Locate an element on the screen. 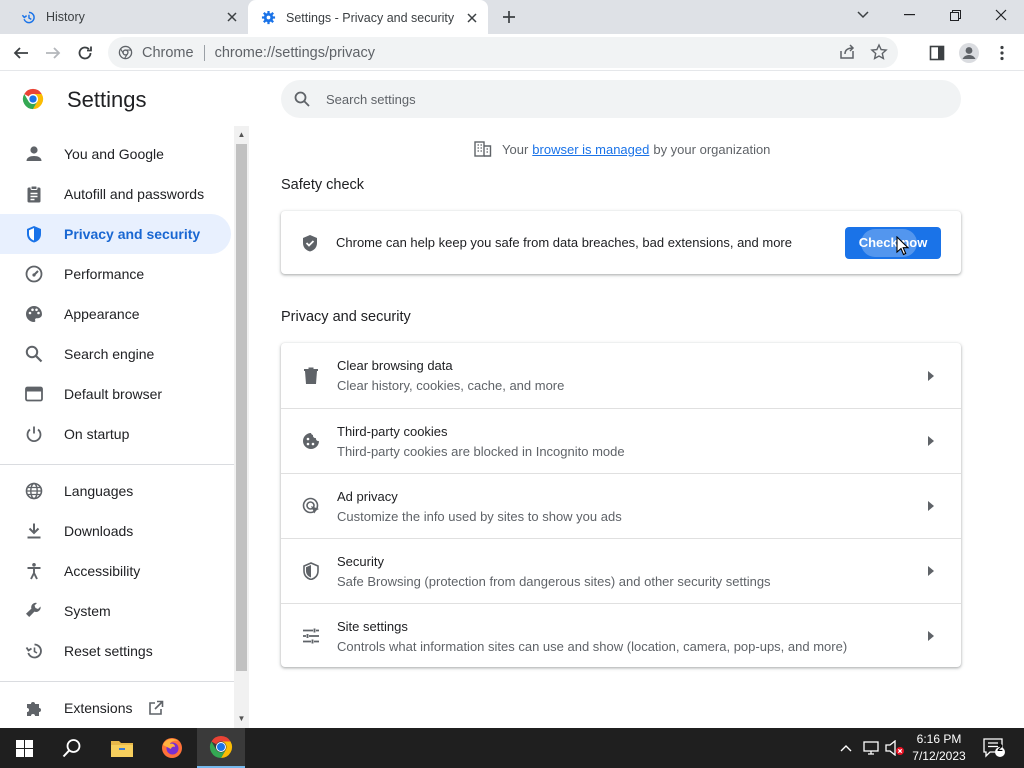 This screenshot has height=768, width=1024. sidebar-item-you-and-google: You and Google is located at coordinates (115, 154).